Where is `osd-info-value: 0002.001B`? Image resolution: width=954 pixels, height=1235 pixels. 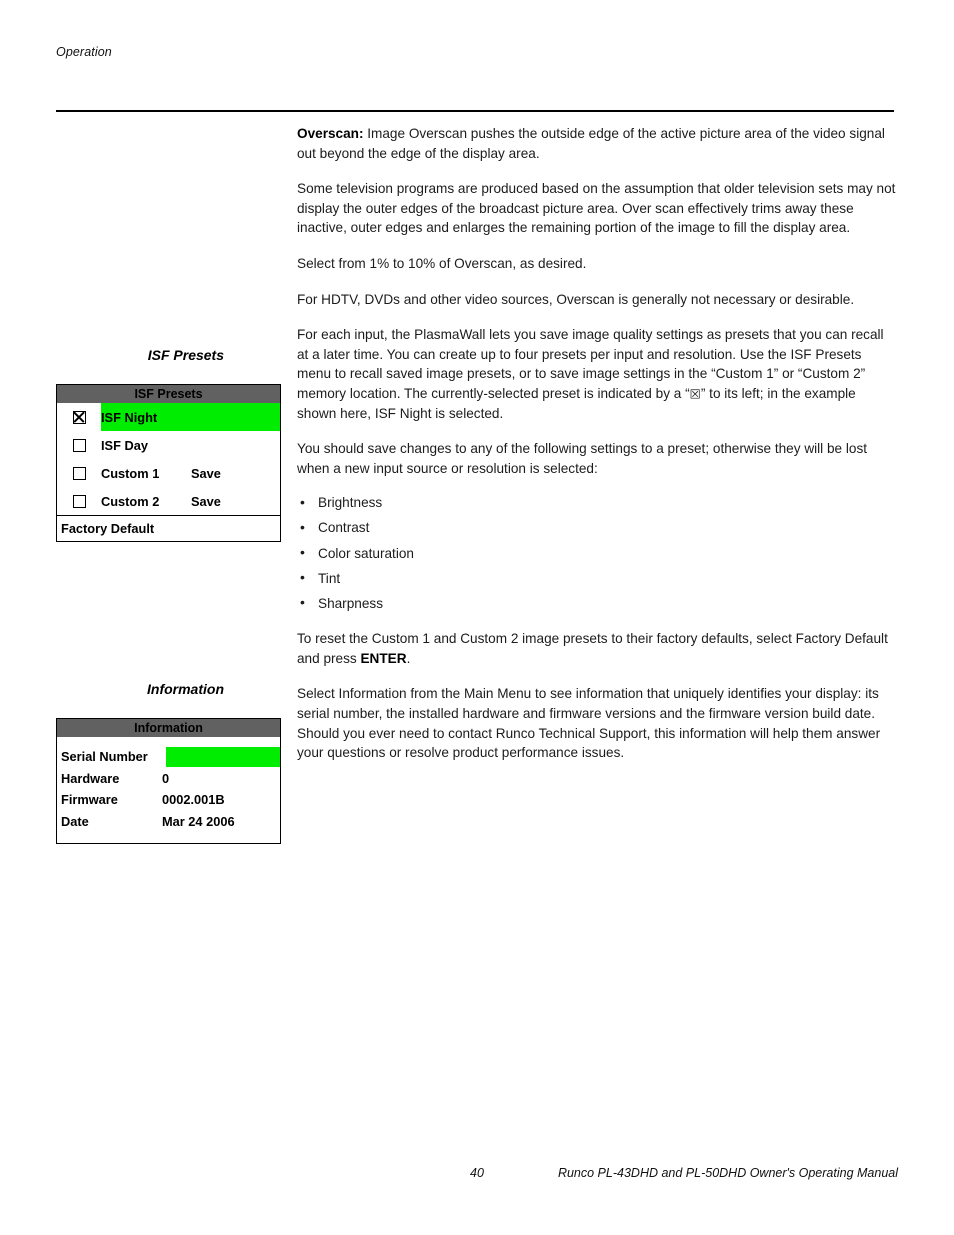
osd-info-value: 0002.001B is located at coordinates (193, 800).